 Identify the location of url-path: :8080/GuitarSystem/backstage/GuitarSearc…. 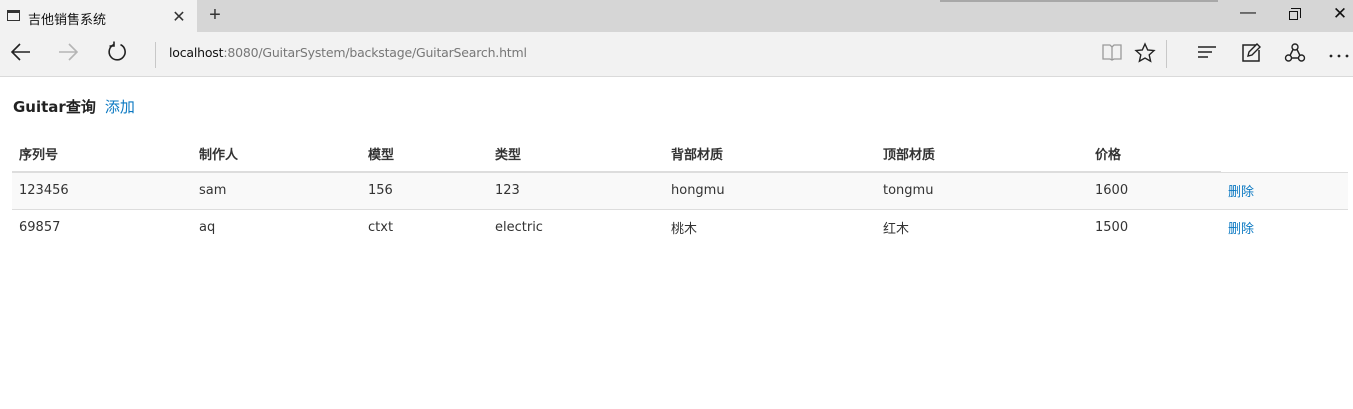
(375, 52).